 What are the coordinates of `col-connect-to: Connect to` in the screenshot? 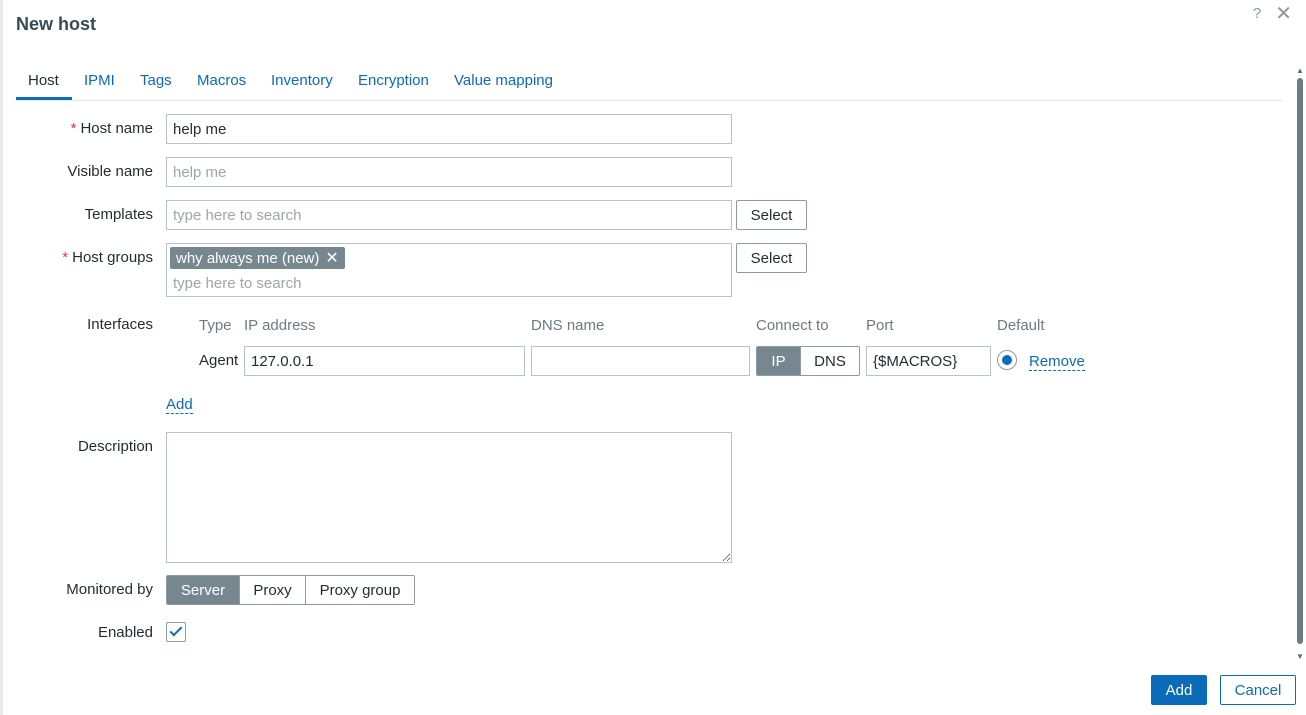 It's located at (792, 325).